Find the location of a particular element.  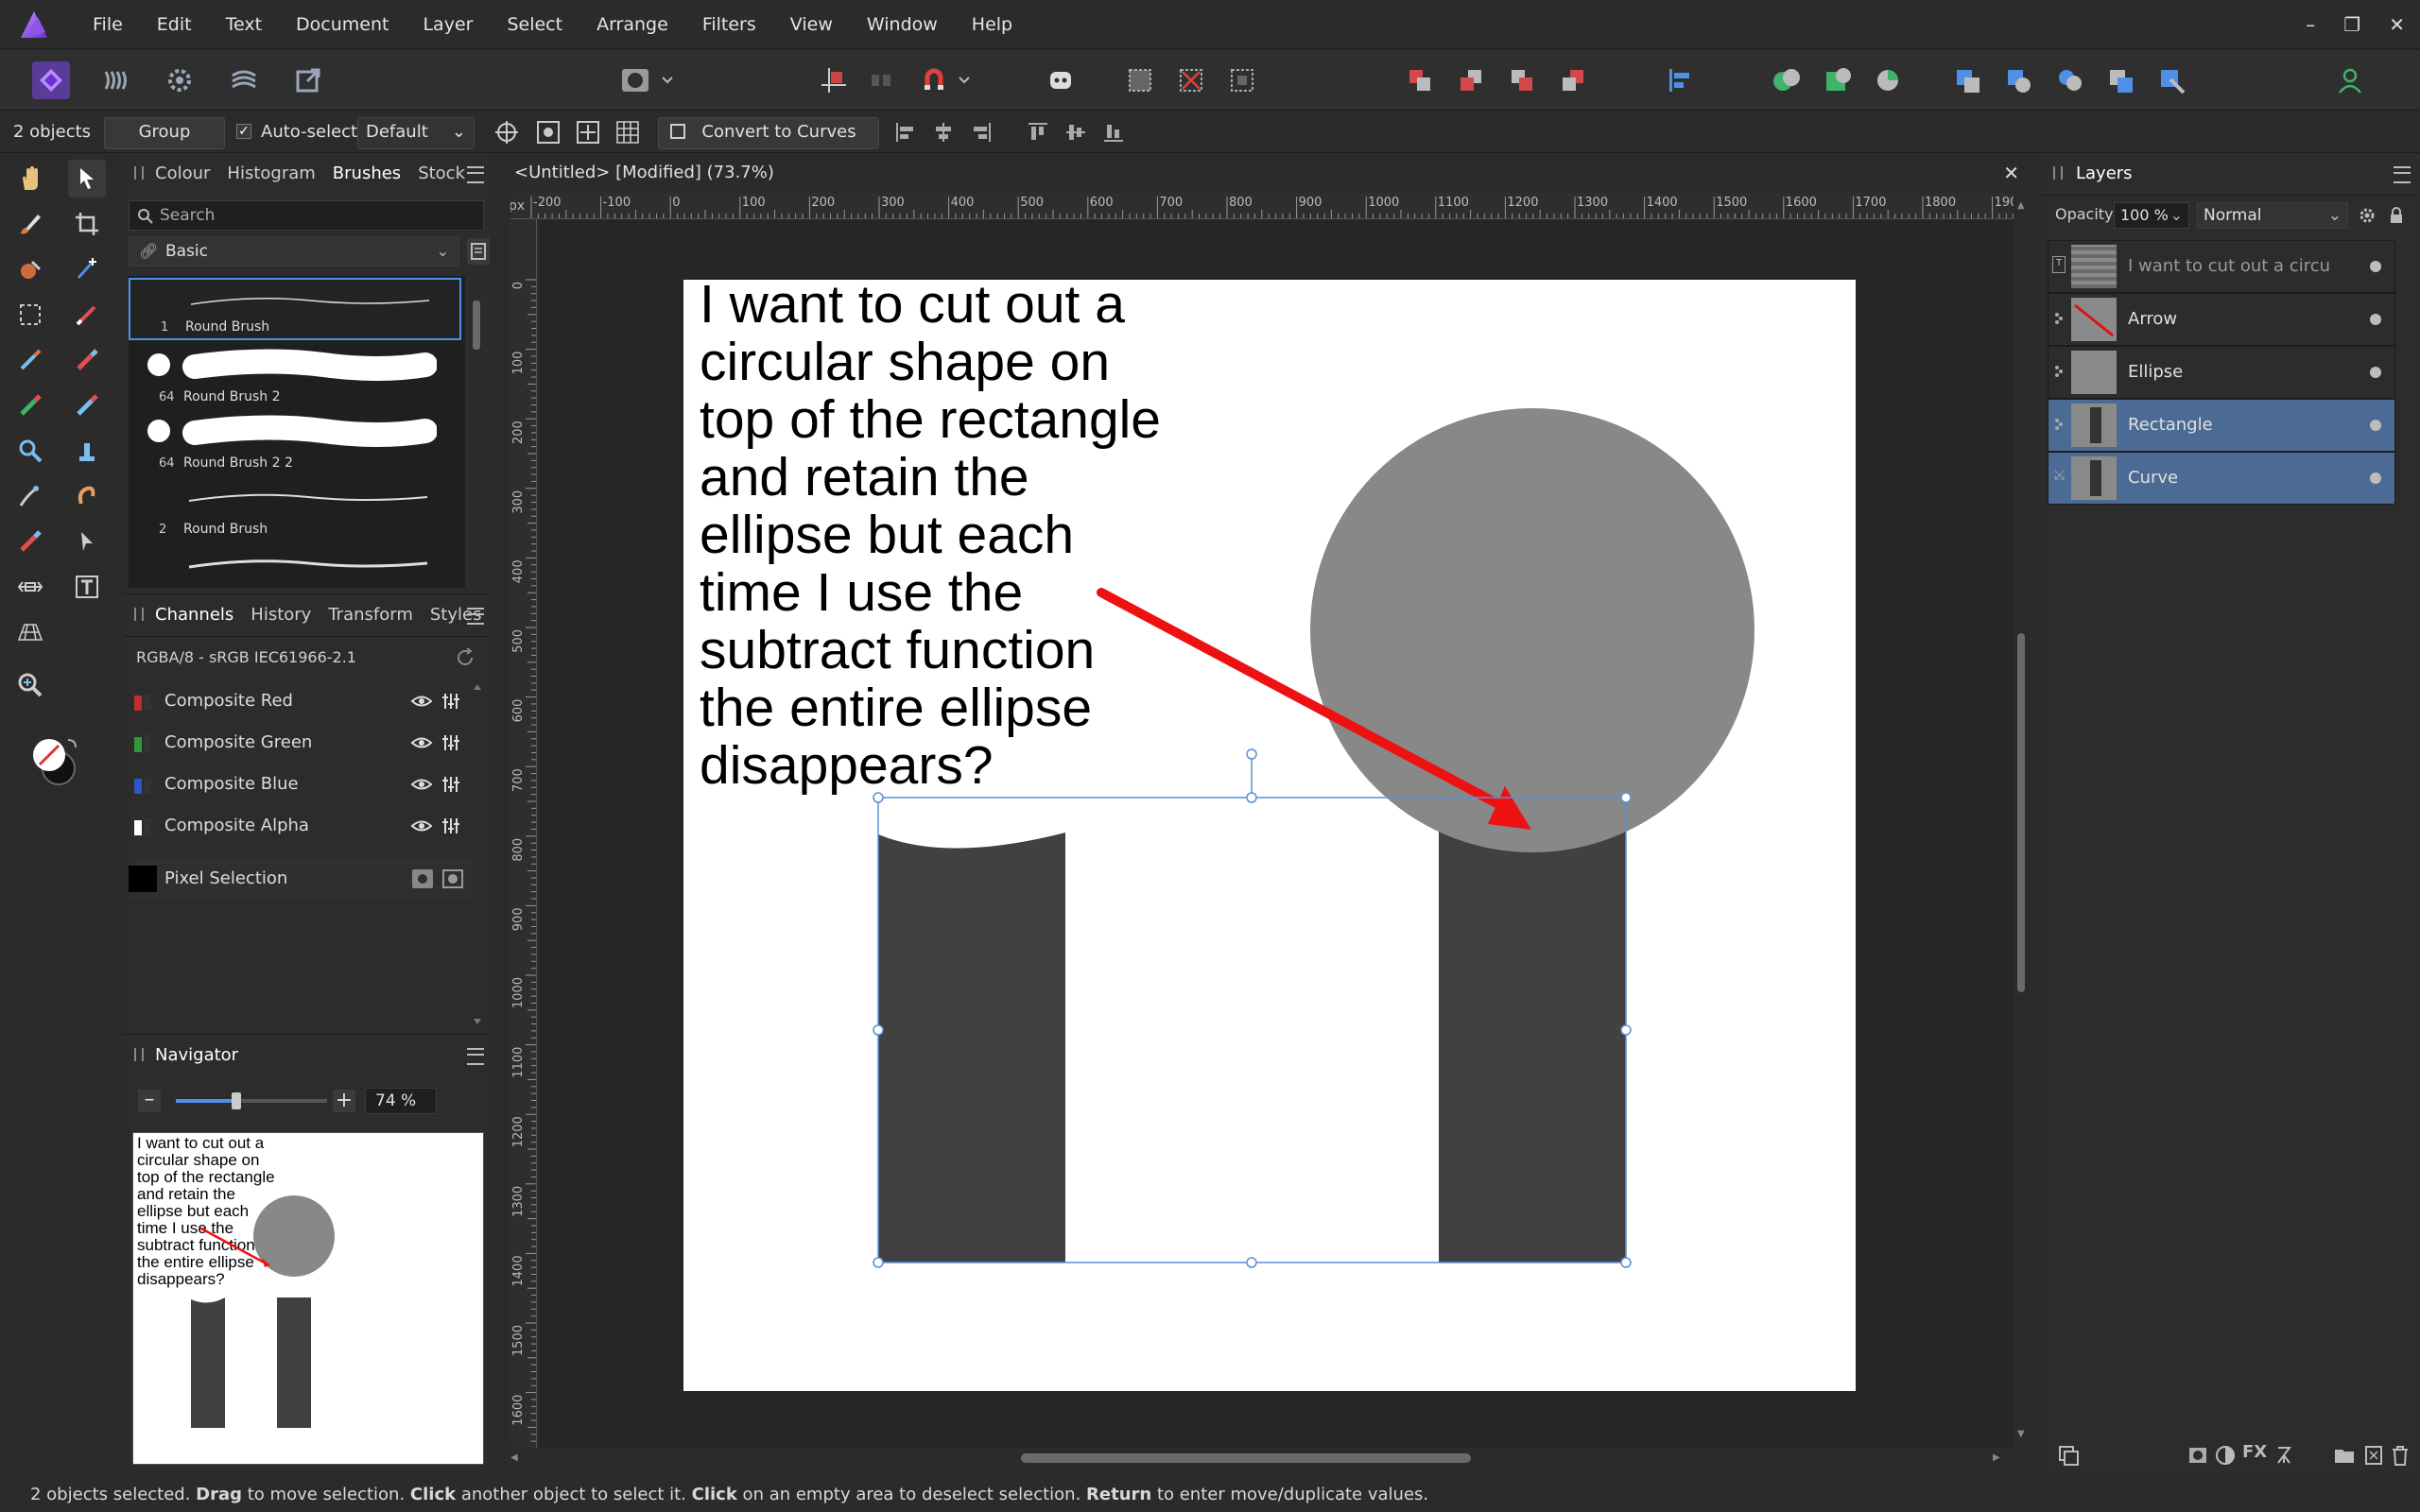

boolean-xor-icon is located at coordinates (1968, 80).